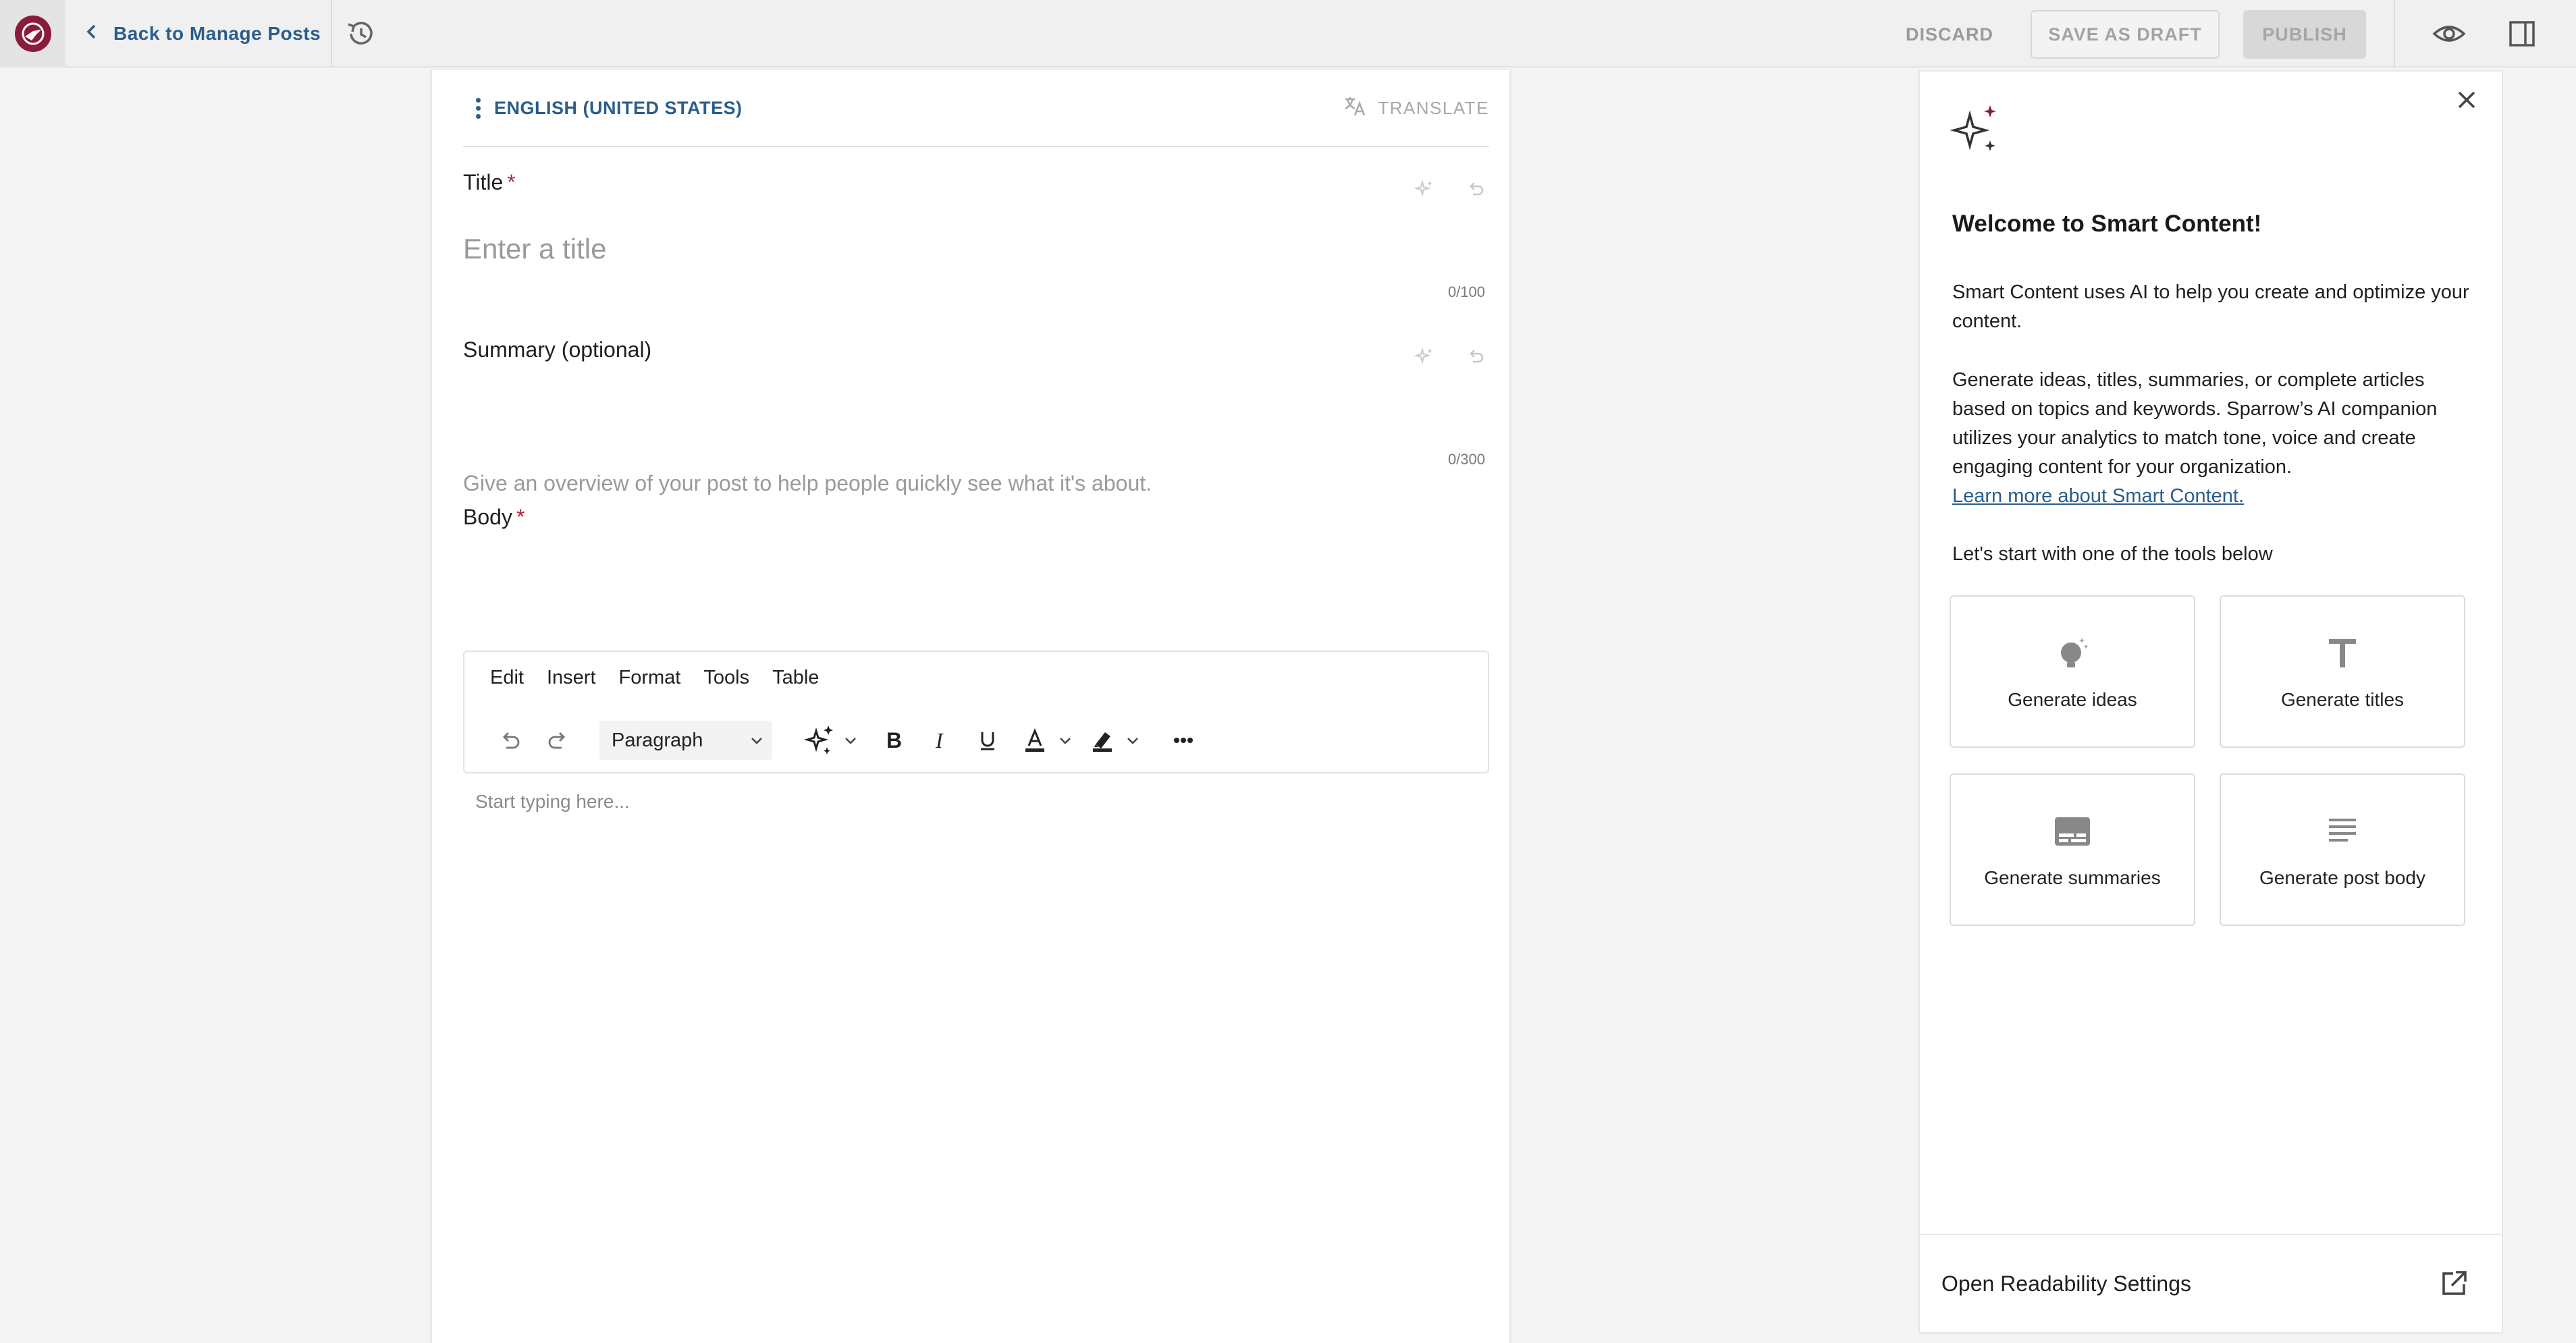 This screenshot has height=1343, width=2576. Describe the element at coordinates (2454, 1283) in the screenshot. I see `external-link-icon` at that location.